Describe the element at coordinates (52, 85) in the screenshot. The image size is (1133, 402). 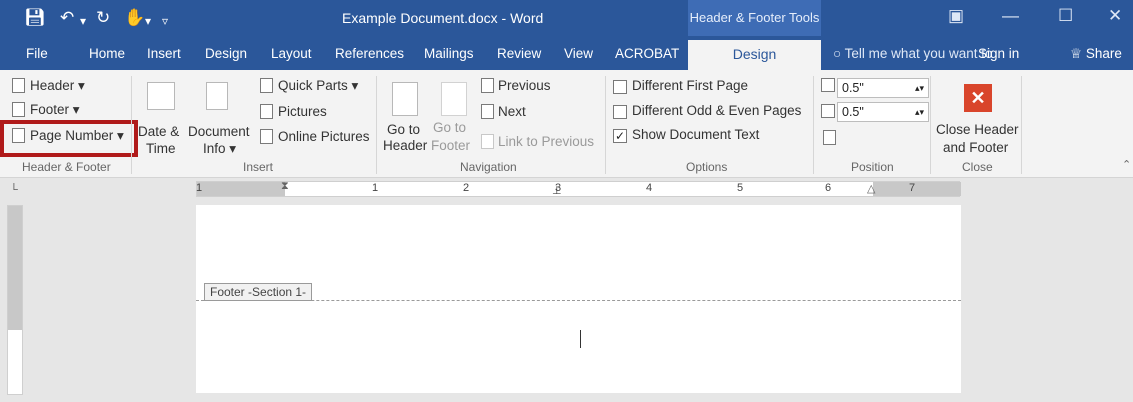
I see `header-label: Header` at that location.